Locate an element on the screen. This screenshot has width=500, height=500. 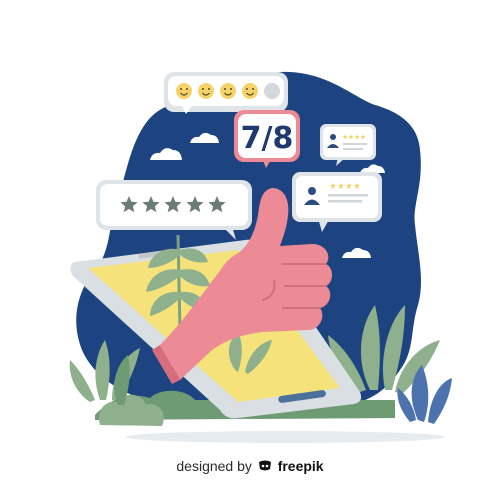
score-text: 7/8 is located at coordinates (267, 138).